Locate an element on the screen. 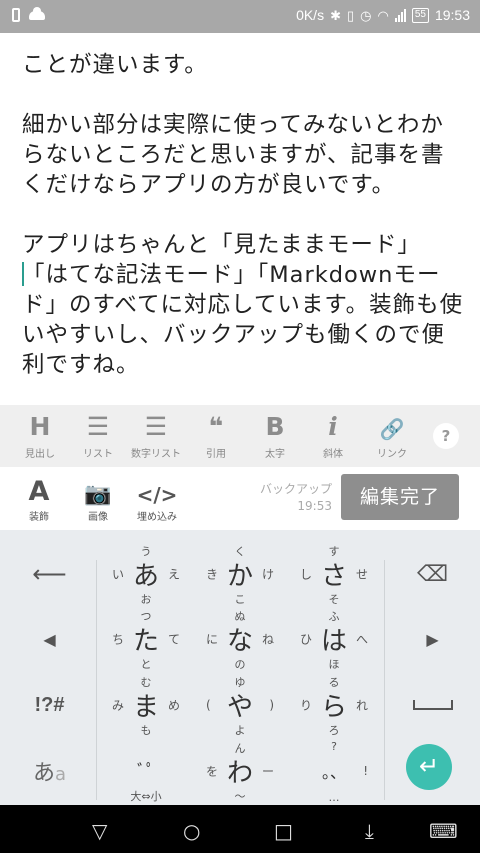 The image size is (480, 853). space-icon is located at coordinates (432, 705).